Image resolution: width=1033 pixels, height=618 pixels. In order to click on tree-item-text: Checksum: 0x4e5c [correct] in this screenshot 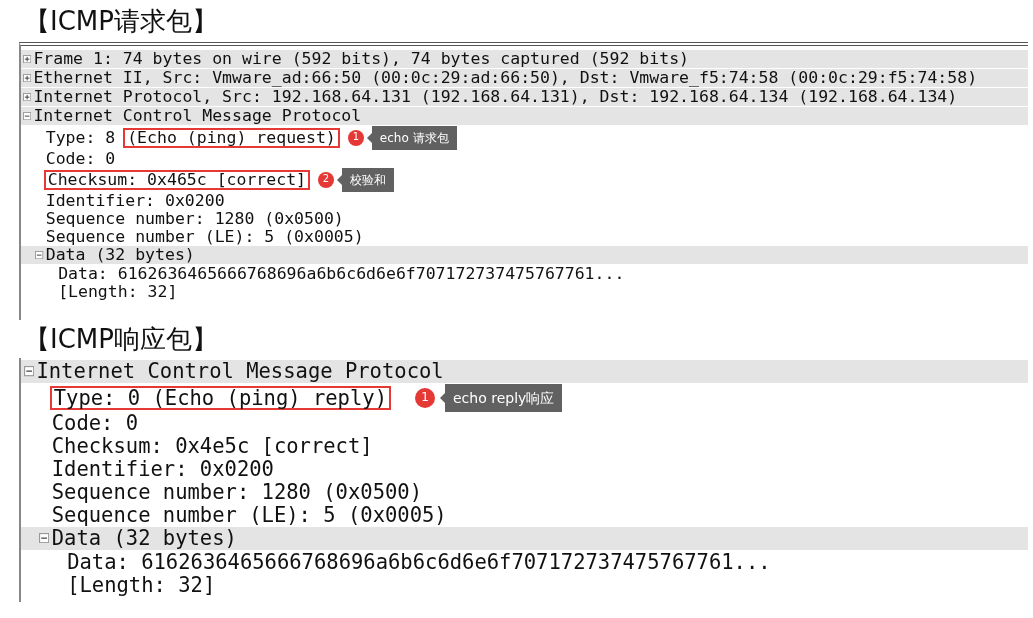, I will do `click(212, 446)`.